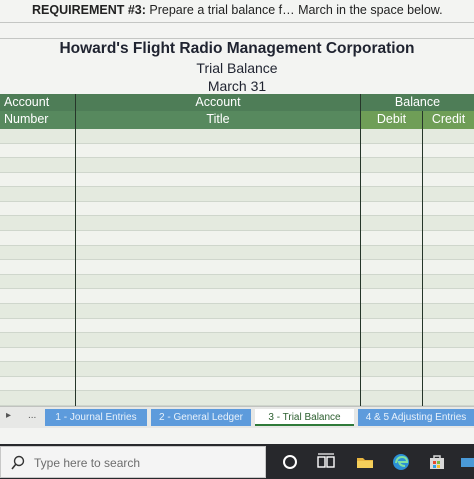  I want to click on header-balance: Balance, so click(417, 102).